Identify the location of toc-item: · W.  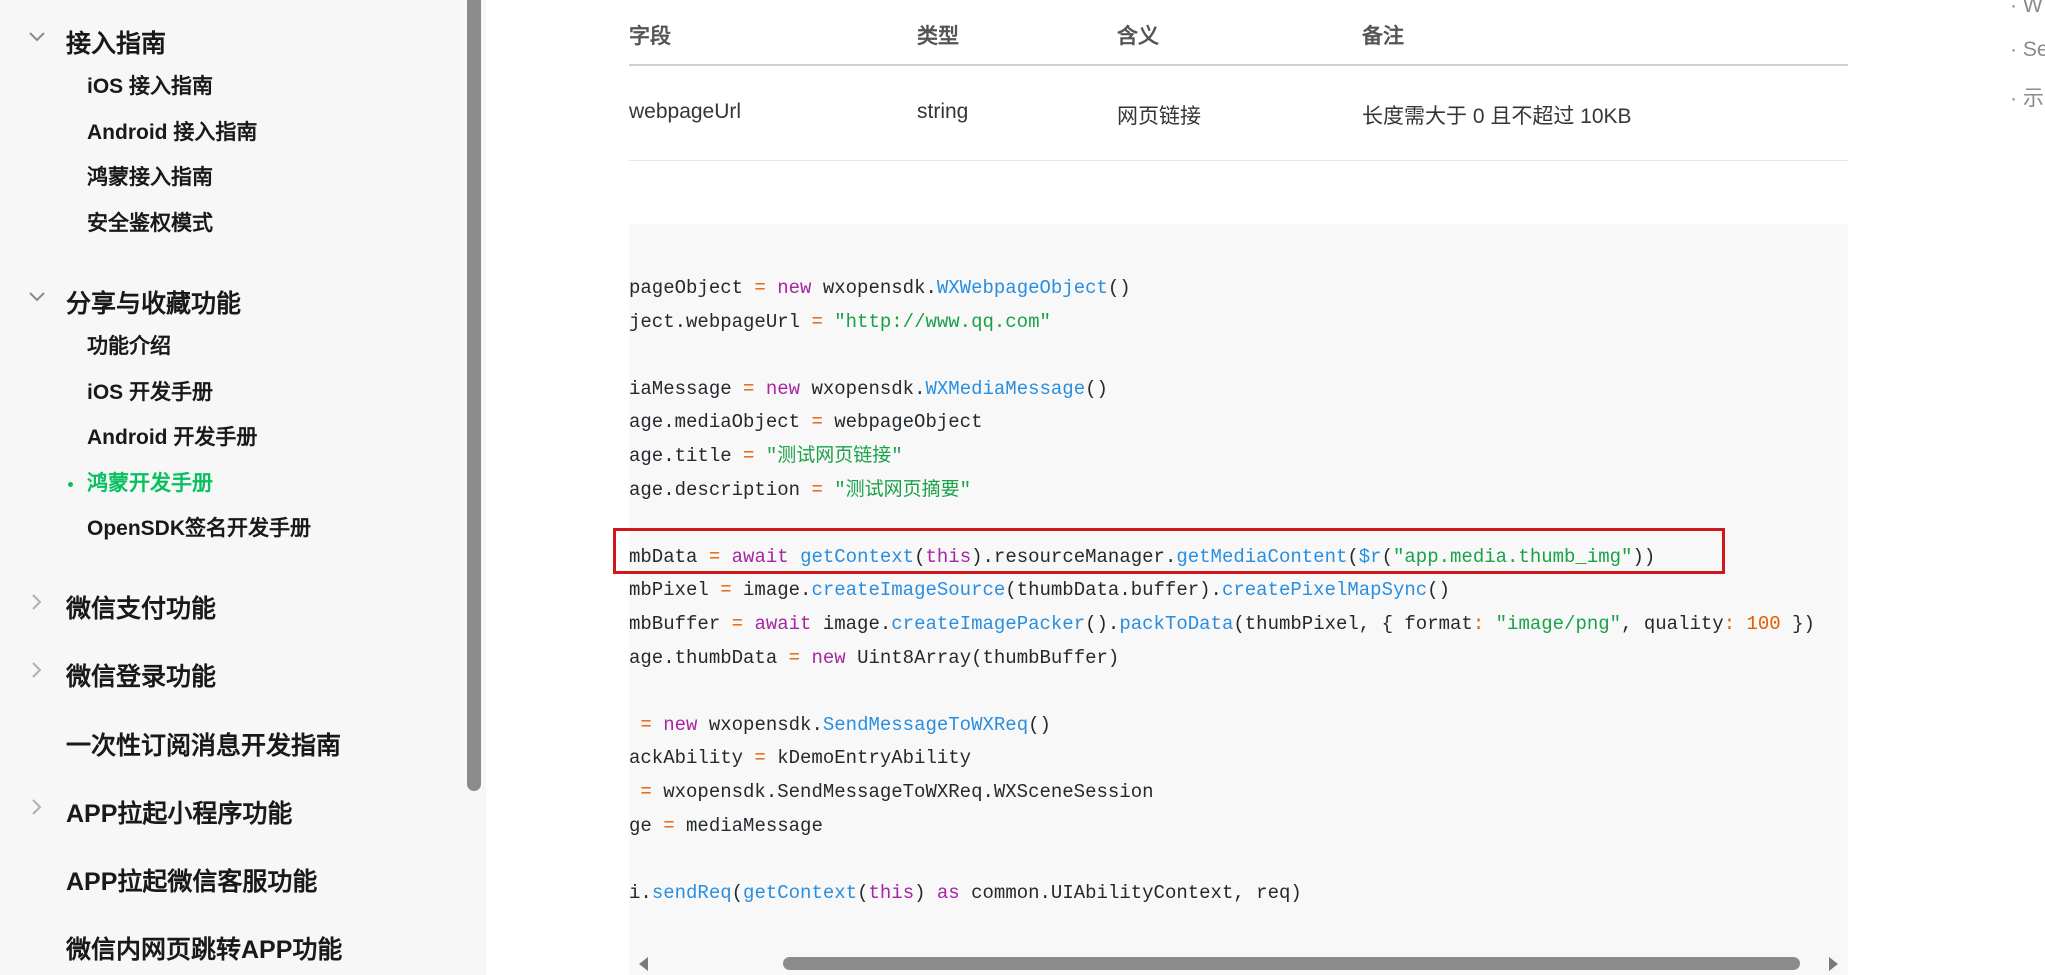
(2026, 9).